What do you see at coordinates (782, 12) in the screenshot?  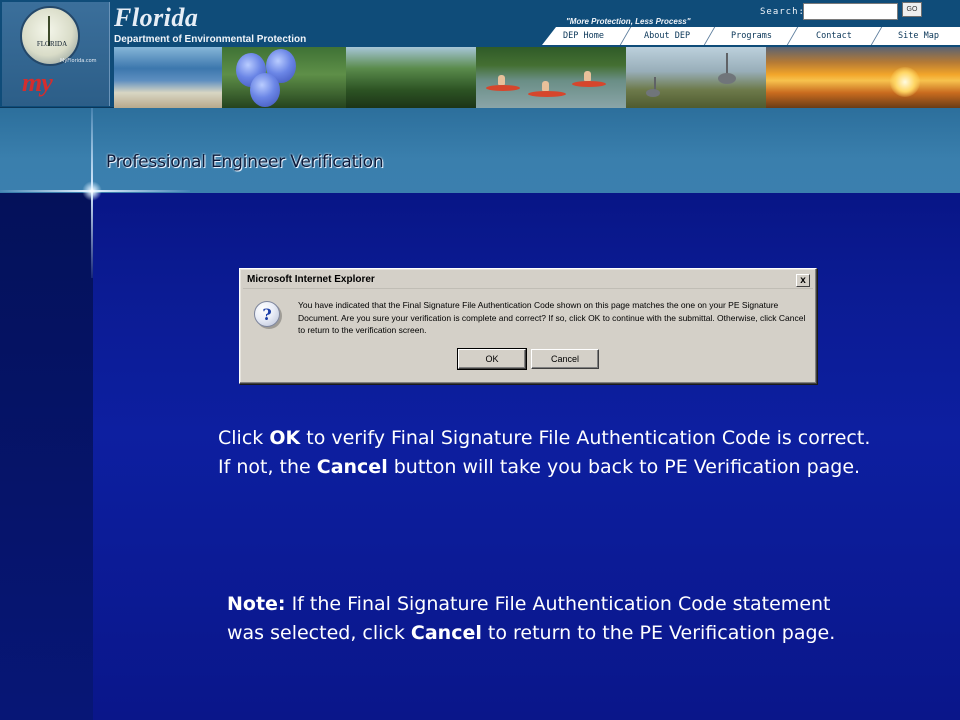 I see `search-label: Search:` at bounding box center [782, 12].